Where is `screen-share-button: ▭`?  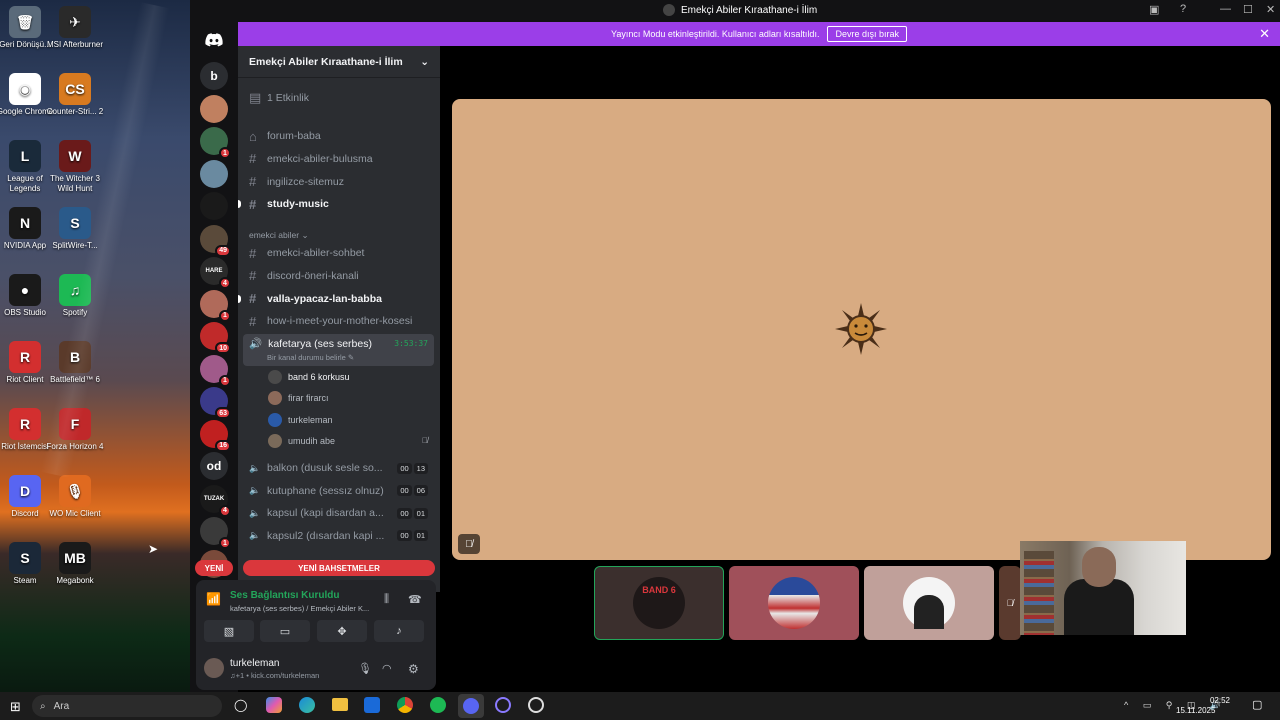 screen-share-button: ▭ is located at coordinates (285, 631).